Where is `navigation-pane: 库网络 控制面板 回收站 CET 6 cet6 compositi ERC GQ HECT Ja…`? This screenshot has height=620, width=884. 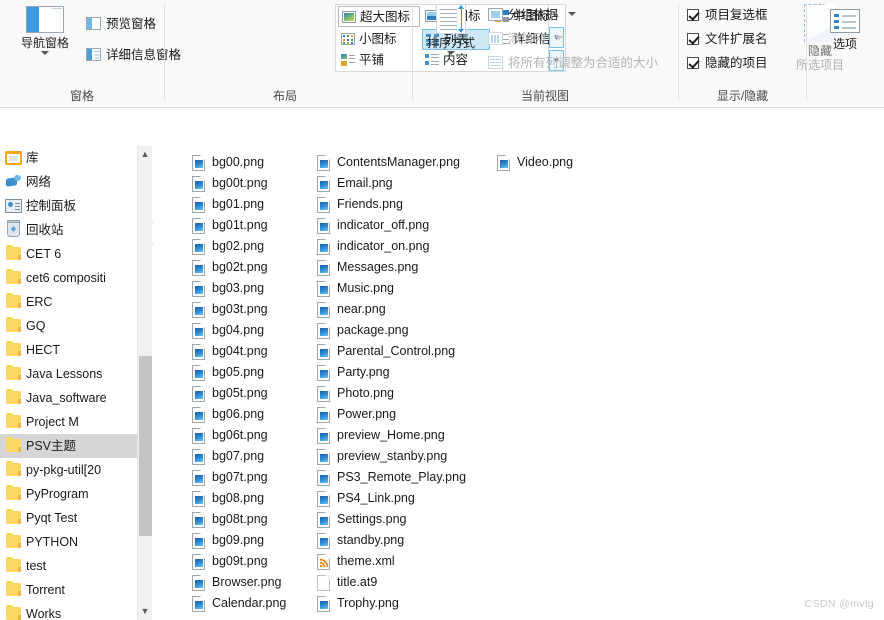
navigation-pane: 库网络 控制面板 回收站 CET 6 cet6 compositi ERC GQ HECT Ja… is located at coordinates (68, 383).